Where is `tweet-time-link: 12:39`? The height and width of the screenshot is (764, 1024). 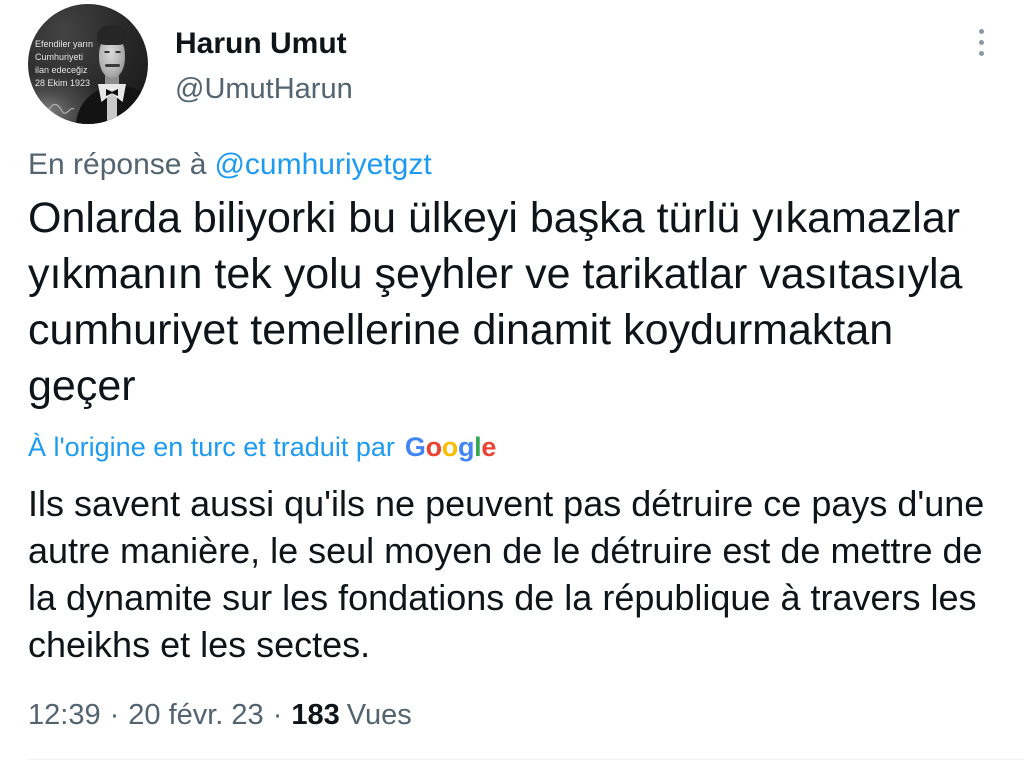
tweet-time-link: 12:39 is located at coordinates (64, 715).